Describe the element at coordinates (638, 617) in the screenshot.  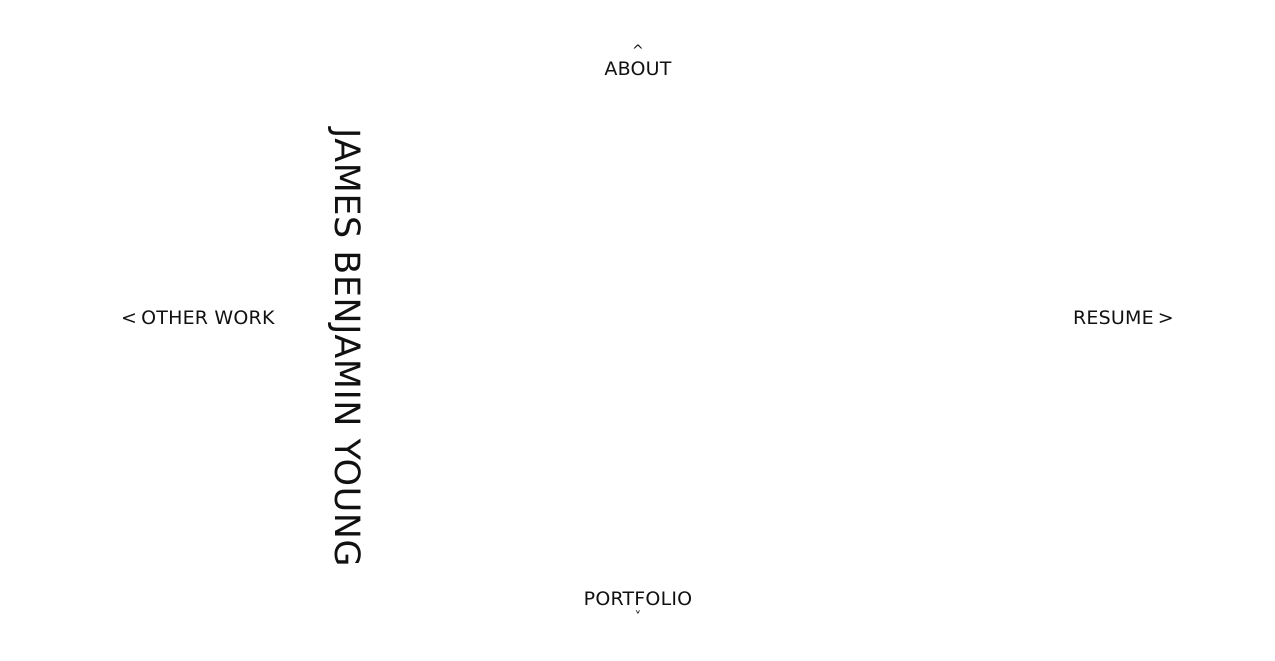
I see `caret-down-icon: ˅` at that location.